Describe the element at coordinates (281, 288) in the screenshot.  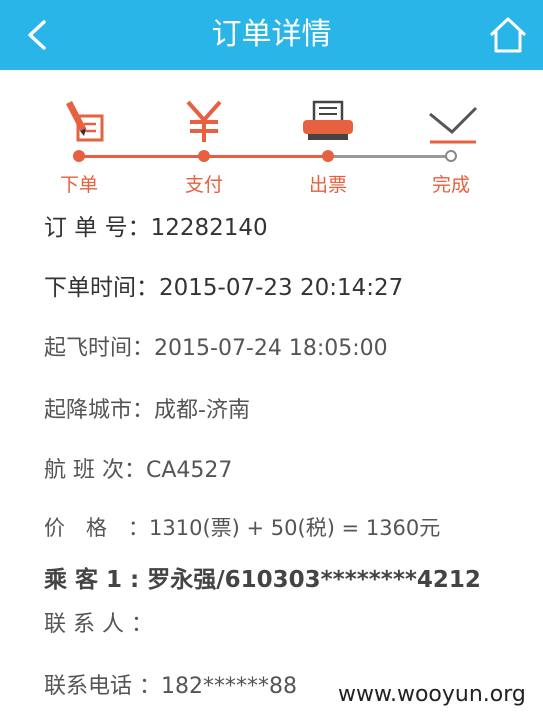
I see `order-time-value: 2015-07-23 20:14:27` at that location.